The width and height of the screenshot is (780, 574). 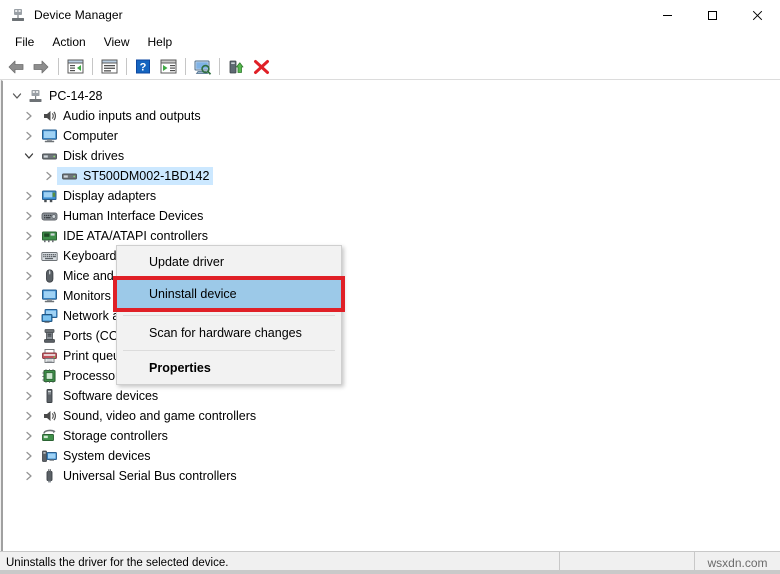 I want to click on bottom-strip, so click(x=390, y=572).